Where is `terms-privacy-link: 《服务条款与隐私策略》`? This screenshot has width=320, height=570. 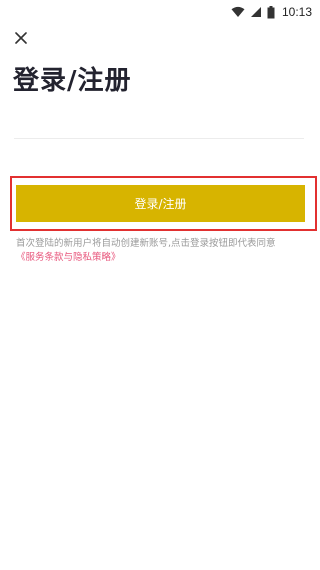
terms-privacy-link: 《服务条款与隐私策略》 is located at coordinates (68, 256).